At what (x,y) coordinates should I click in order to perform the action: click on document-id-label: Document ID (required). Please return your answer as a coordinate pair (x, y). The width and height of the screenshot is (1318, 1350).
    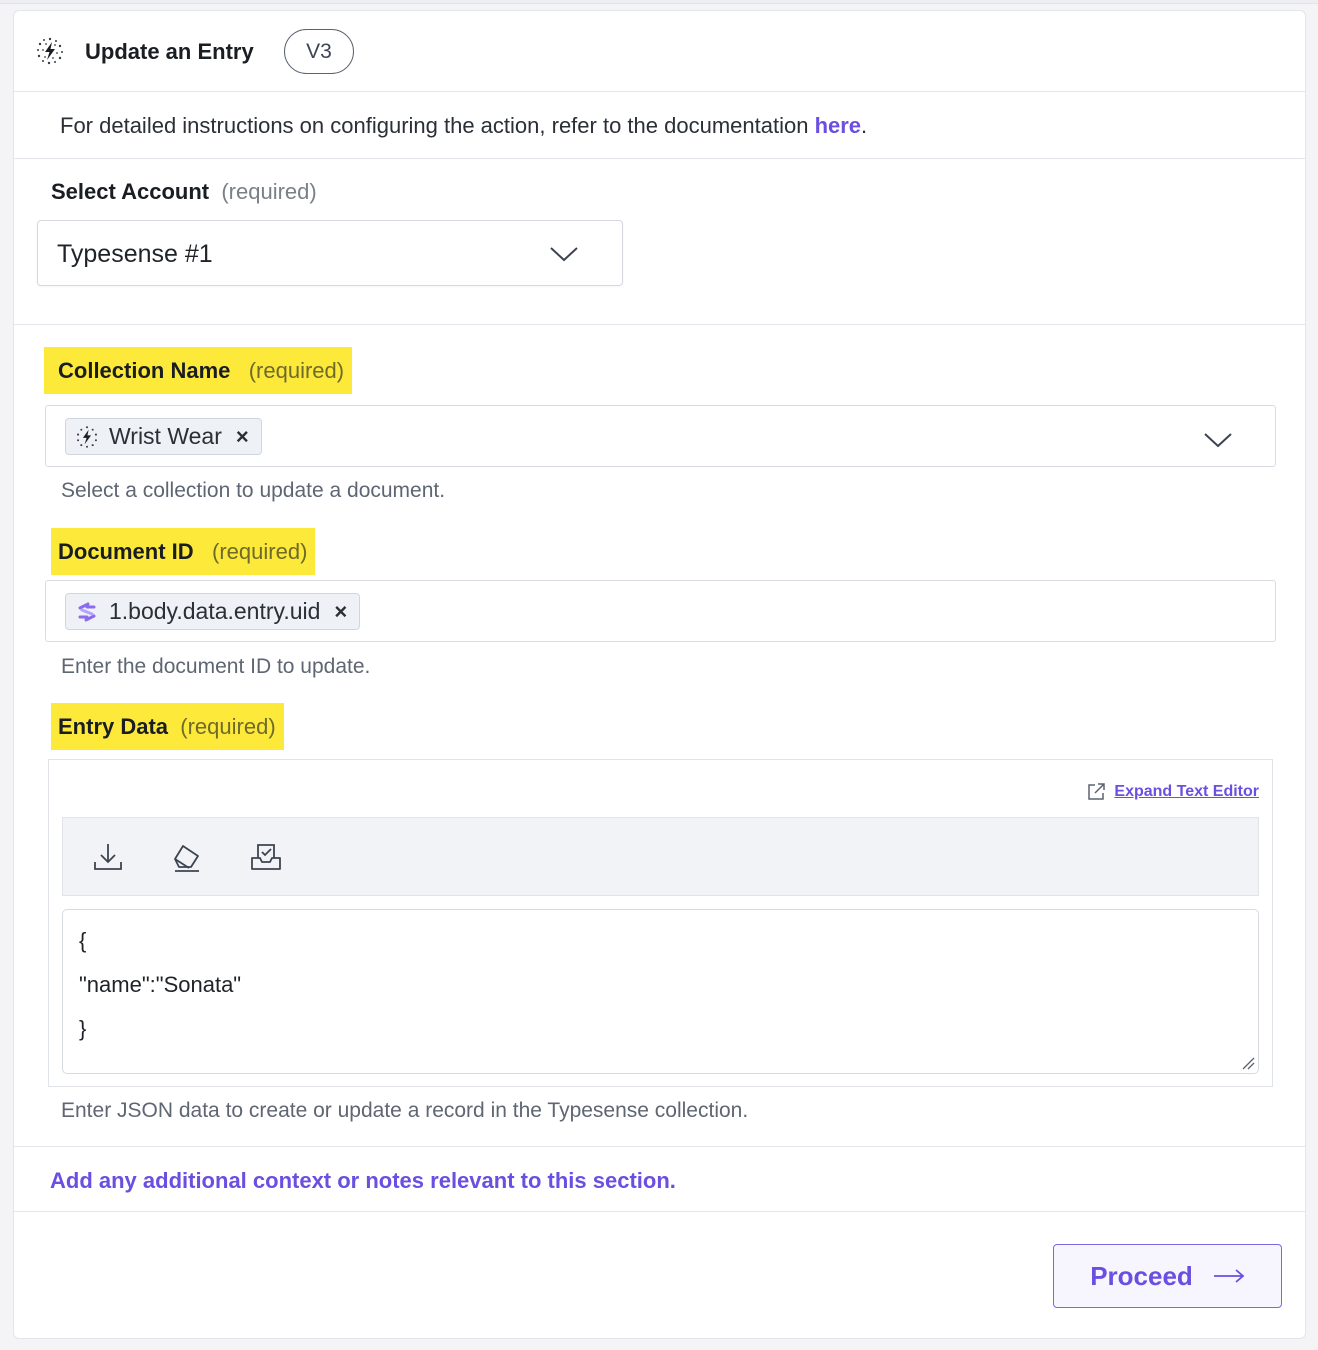
    Looking at the image, I should click on (183, 551).